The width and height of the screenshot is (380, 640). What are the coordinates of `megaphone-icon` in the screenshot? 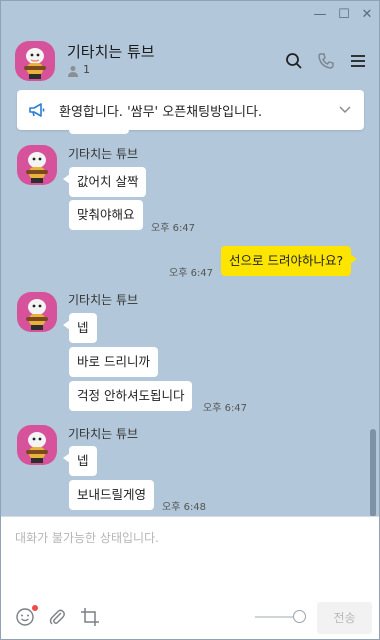 It's located at (37, 110).